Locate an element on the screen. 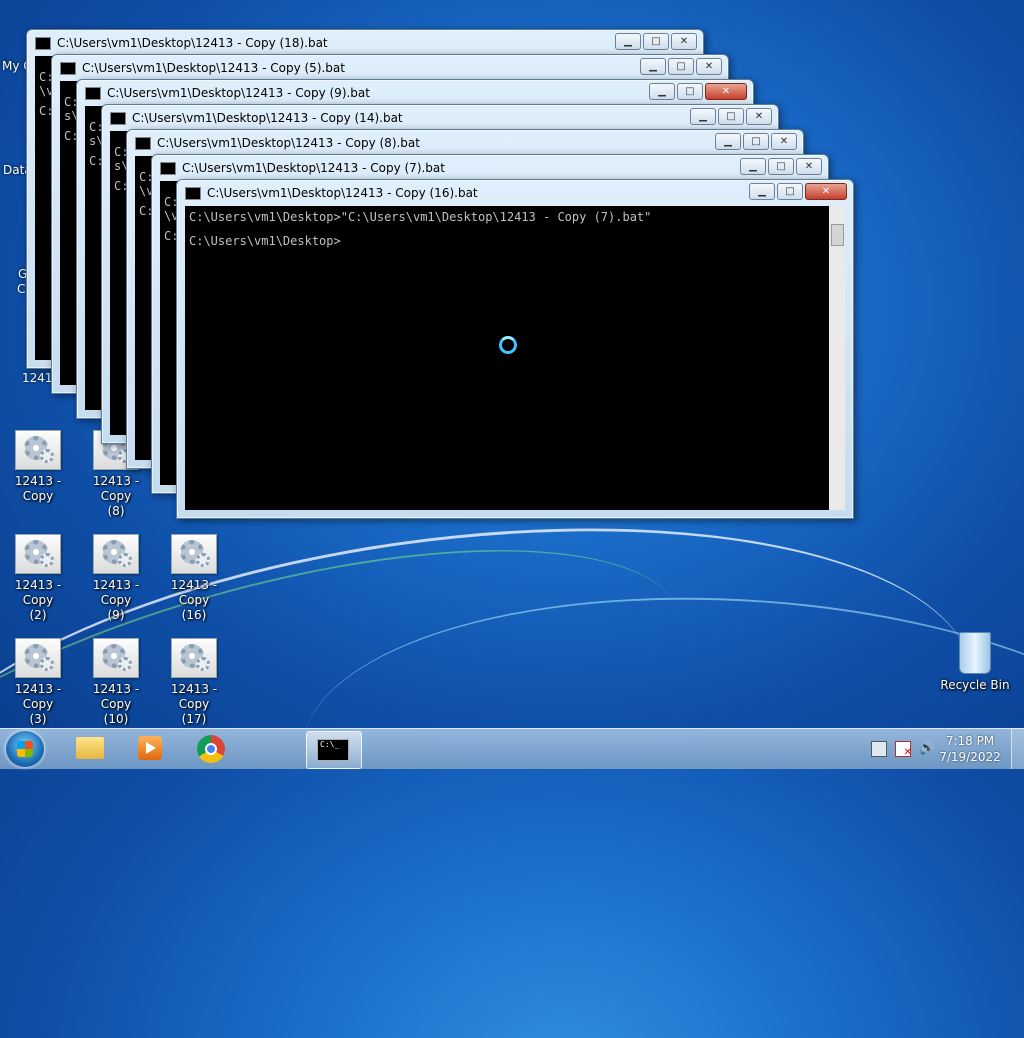 This screenshot has height=1038, width=1024. chrome-icon is located at coordinates (211, 749).